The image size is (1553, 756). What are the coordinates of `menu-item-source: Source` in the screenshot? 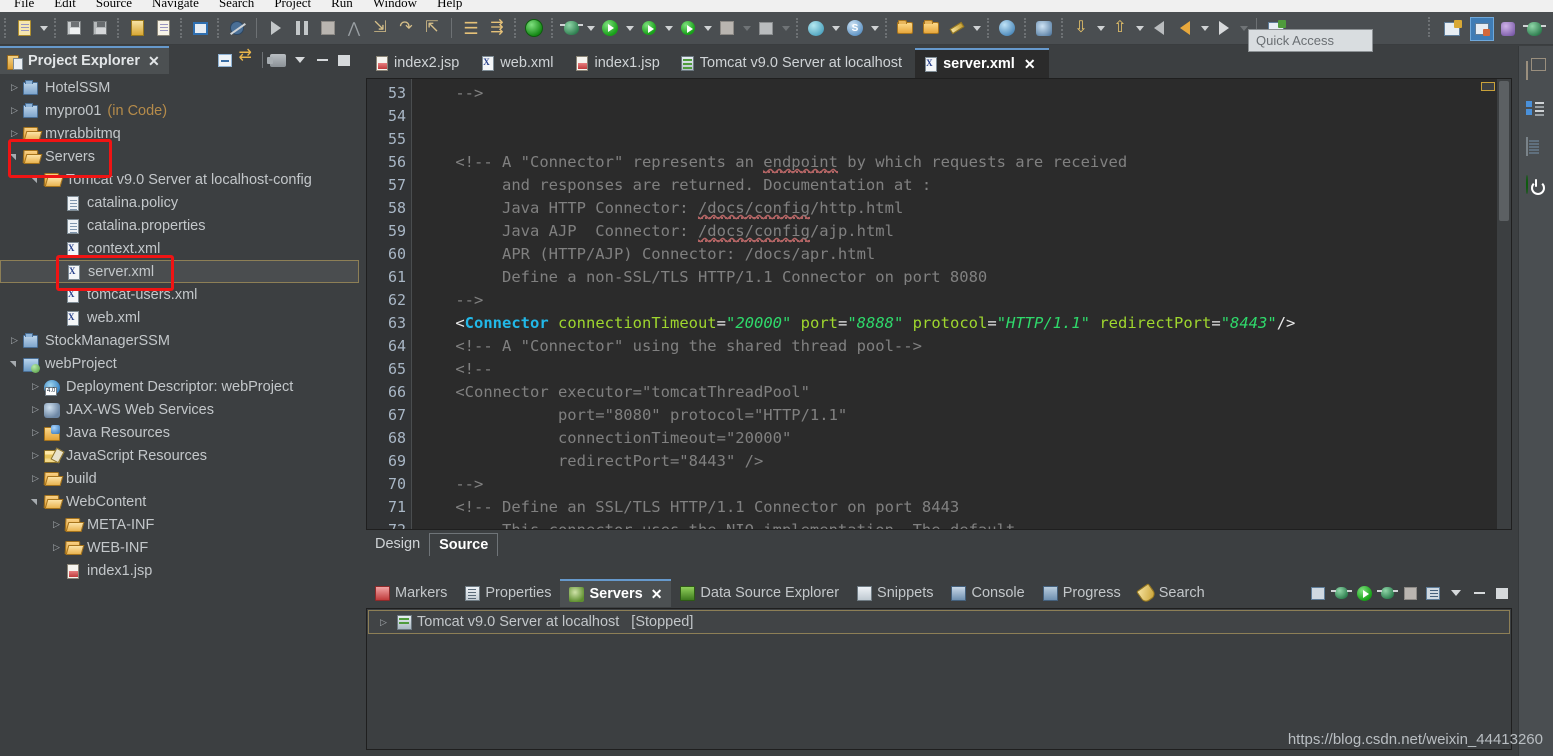 It's located at (114, 6).